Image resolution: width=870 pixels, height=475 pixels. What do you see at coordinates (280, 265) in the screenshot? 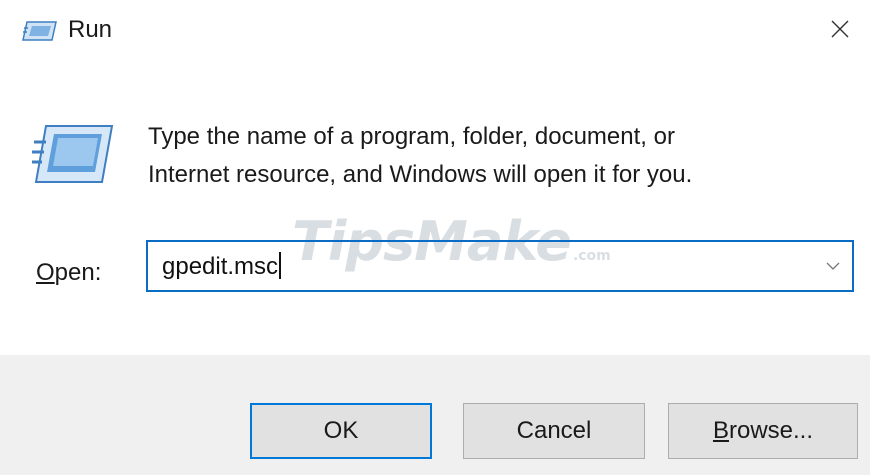
I see `text-cursor` at bounding box center [280, 265].